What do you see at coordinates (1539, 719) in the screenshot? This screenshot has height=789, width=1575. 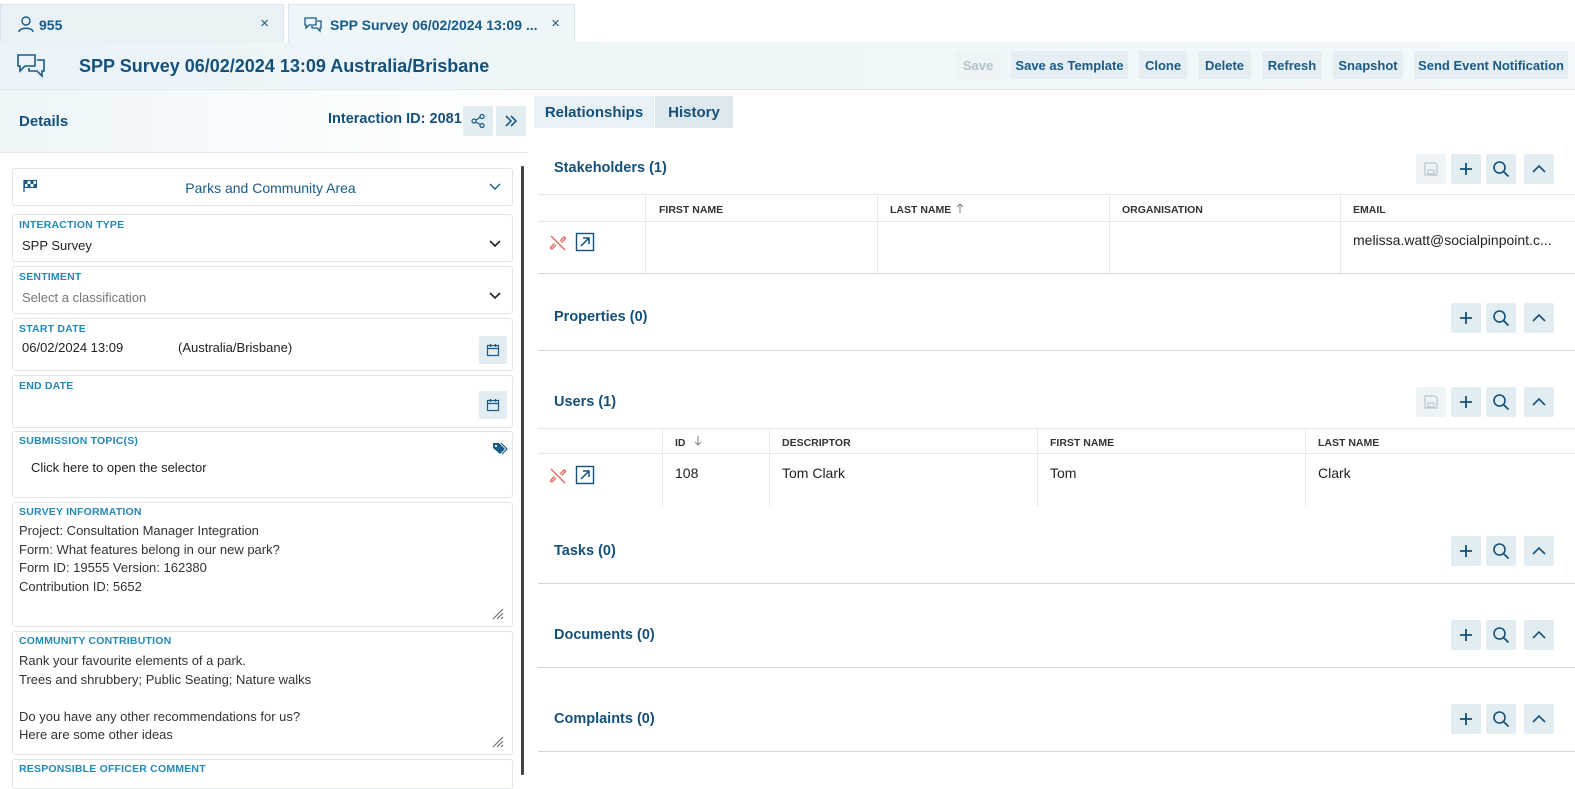 I see `collapse-complaints-button` at bounding box center [1539, 719].